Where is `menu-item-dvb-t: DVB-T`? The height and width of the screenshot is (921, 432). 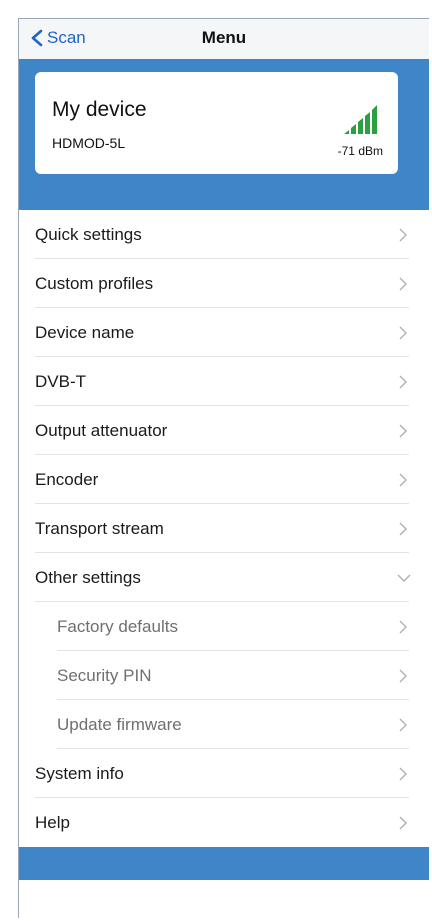
menu-item-dvb-t: DVB-T is located at coordinates (224, 381).